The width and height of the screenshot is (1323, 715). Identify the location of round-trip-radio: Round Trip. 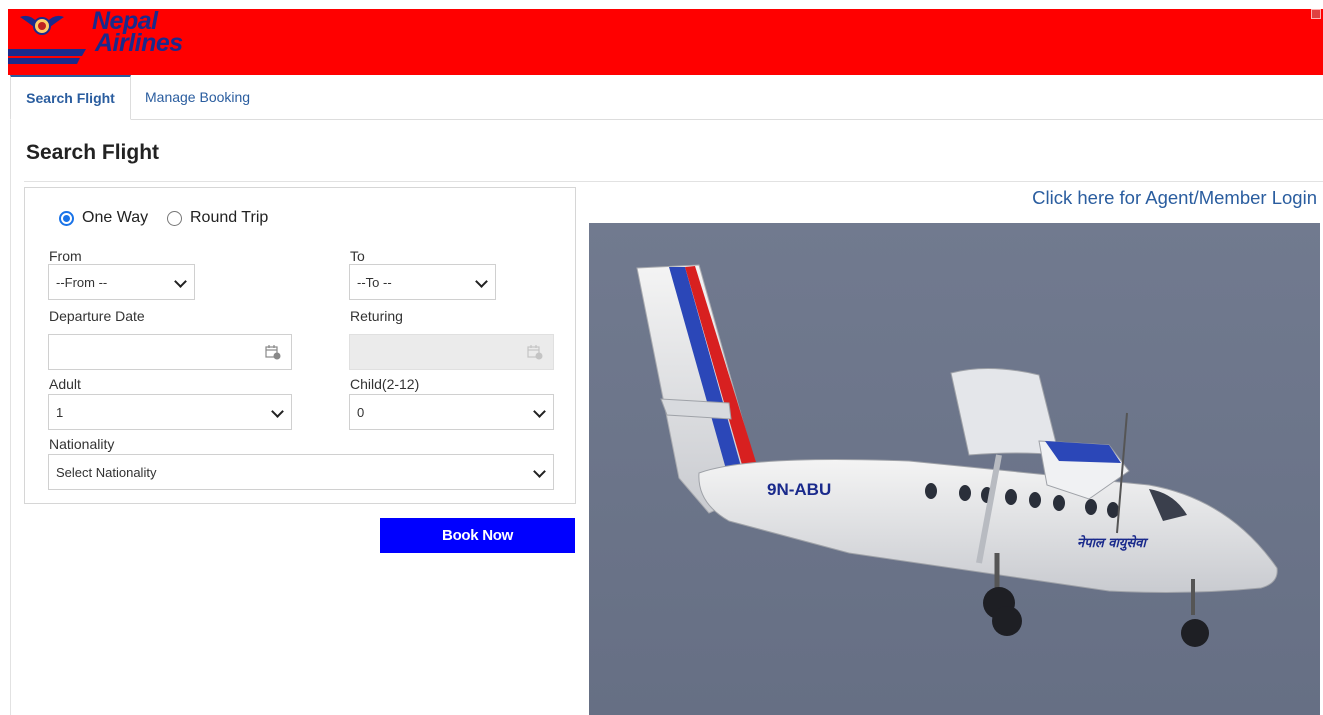
(217, 218).